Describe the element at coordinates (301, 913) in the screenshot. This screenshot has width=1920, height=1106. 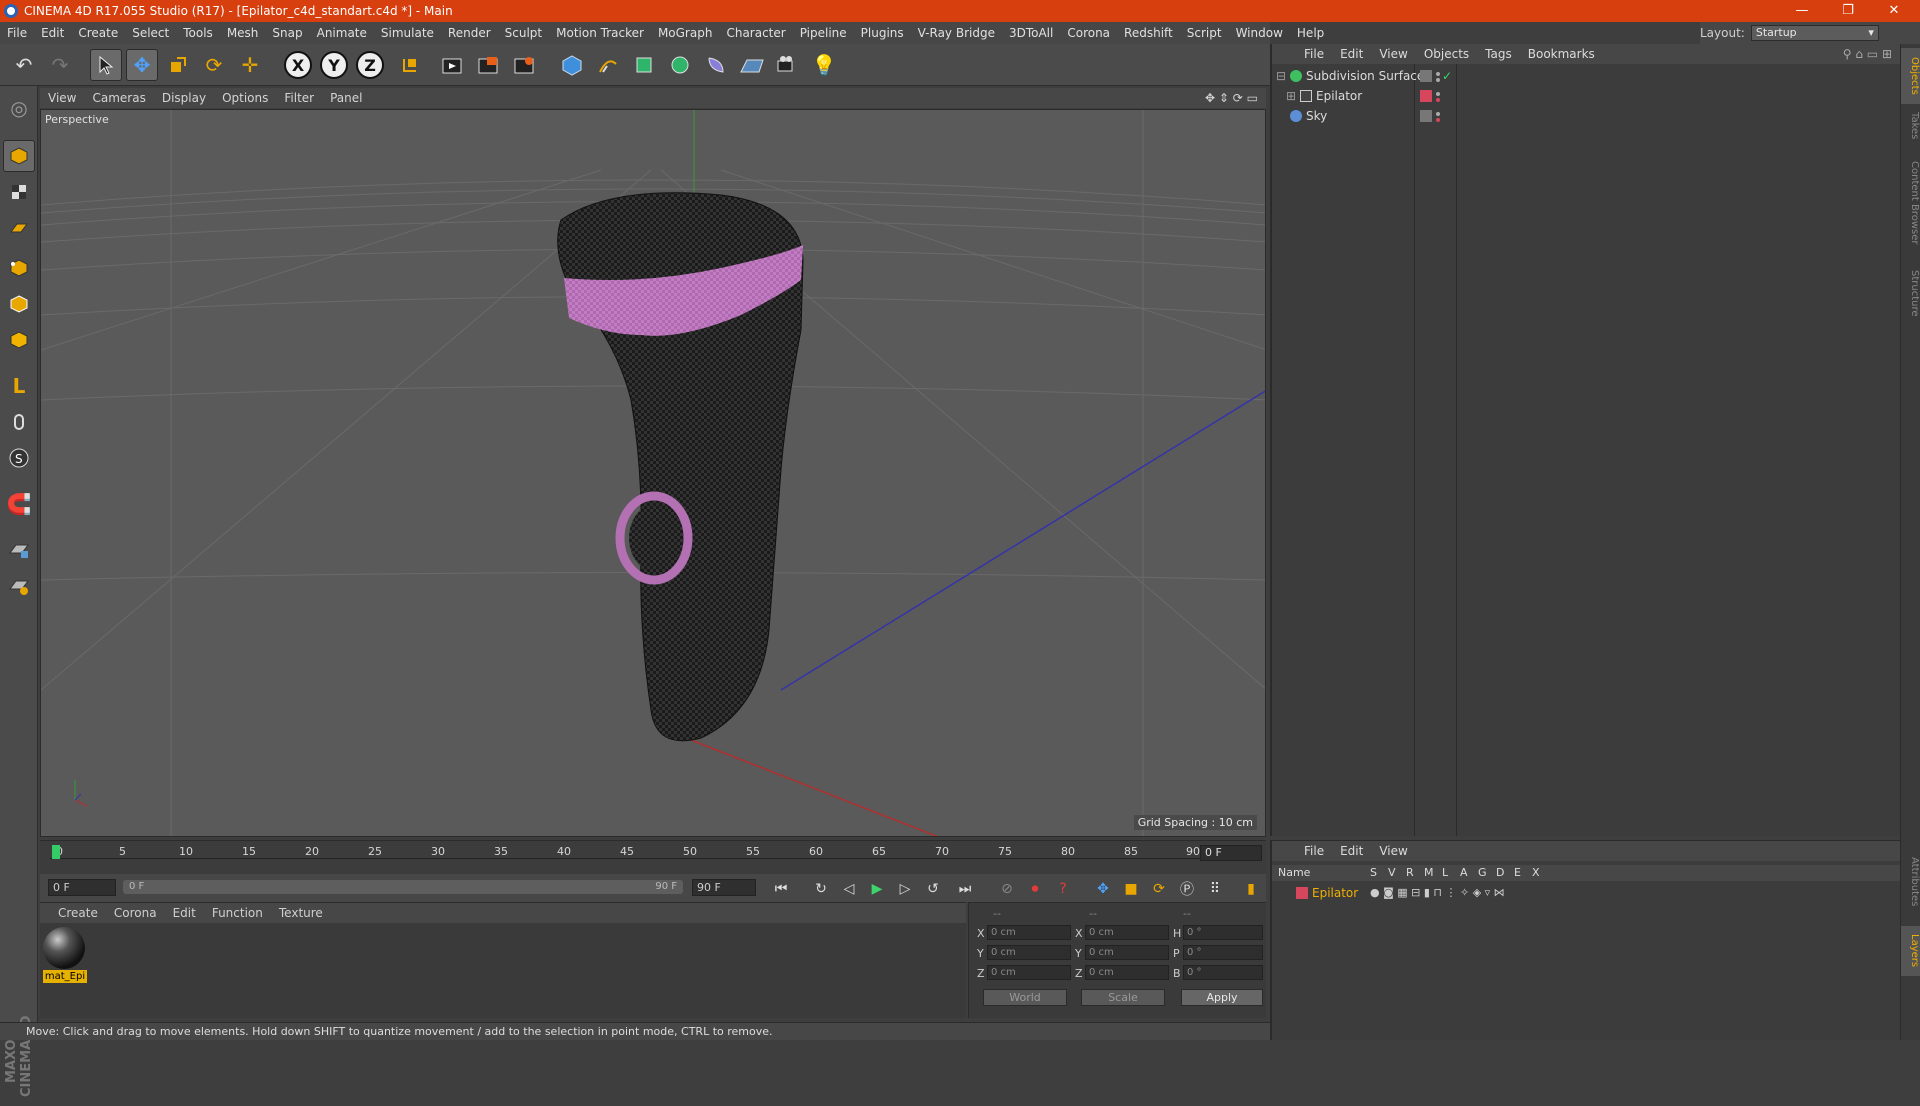
I see `material-menu-texture: Texture` at that location.